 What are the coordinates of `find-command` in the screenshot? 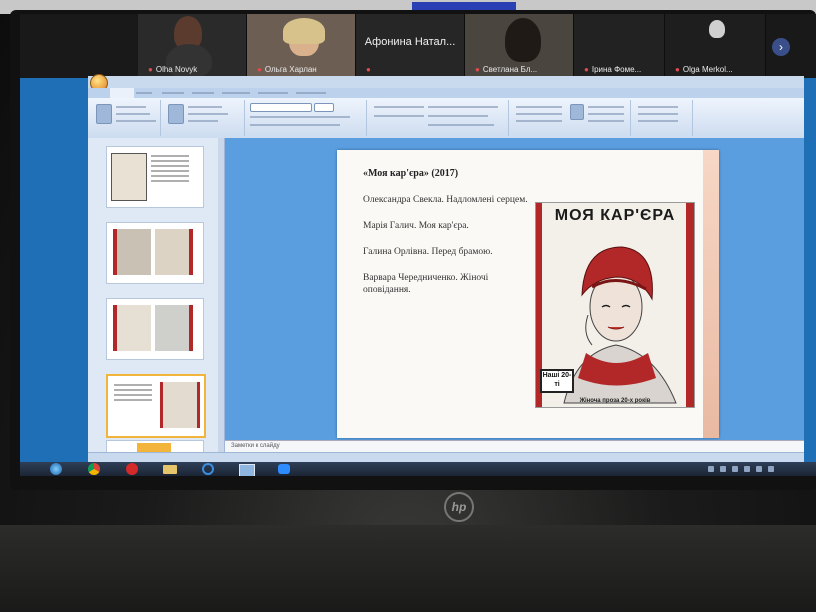 It's located at (658, 107).